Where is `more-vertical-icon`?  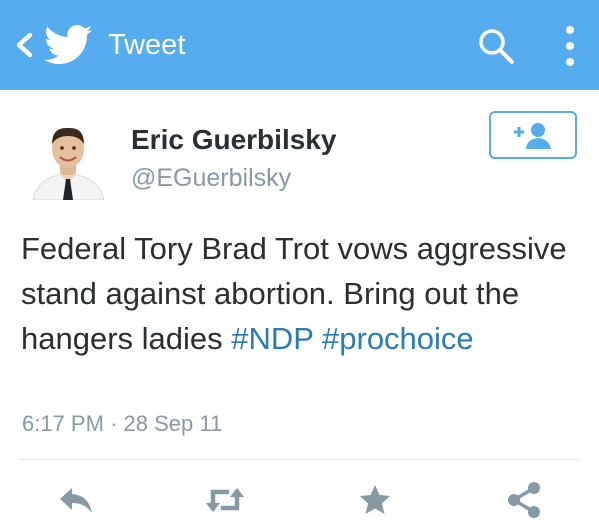
more-vertical-icon is located at coordinates (570, 46).